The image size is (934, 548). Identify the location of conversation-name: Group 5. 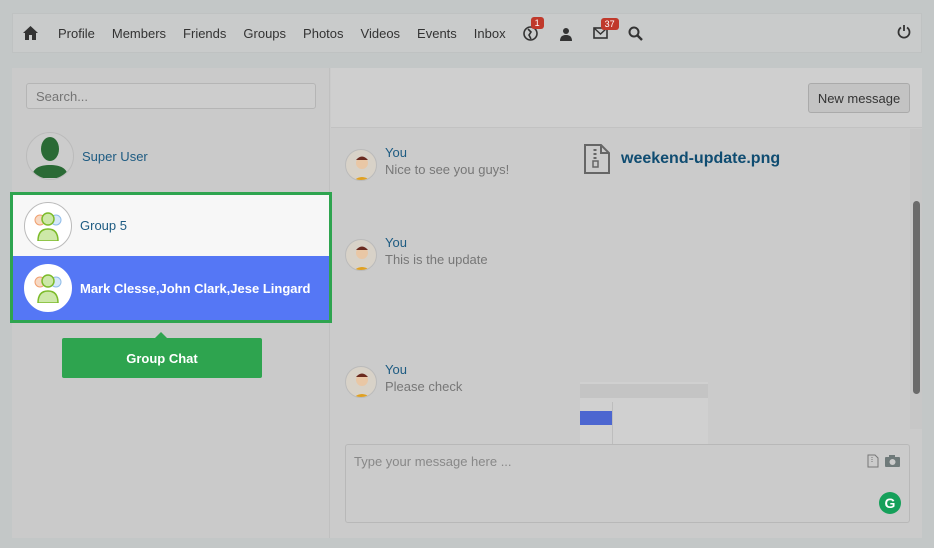
(103, 225).